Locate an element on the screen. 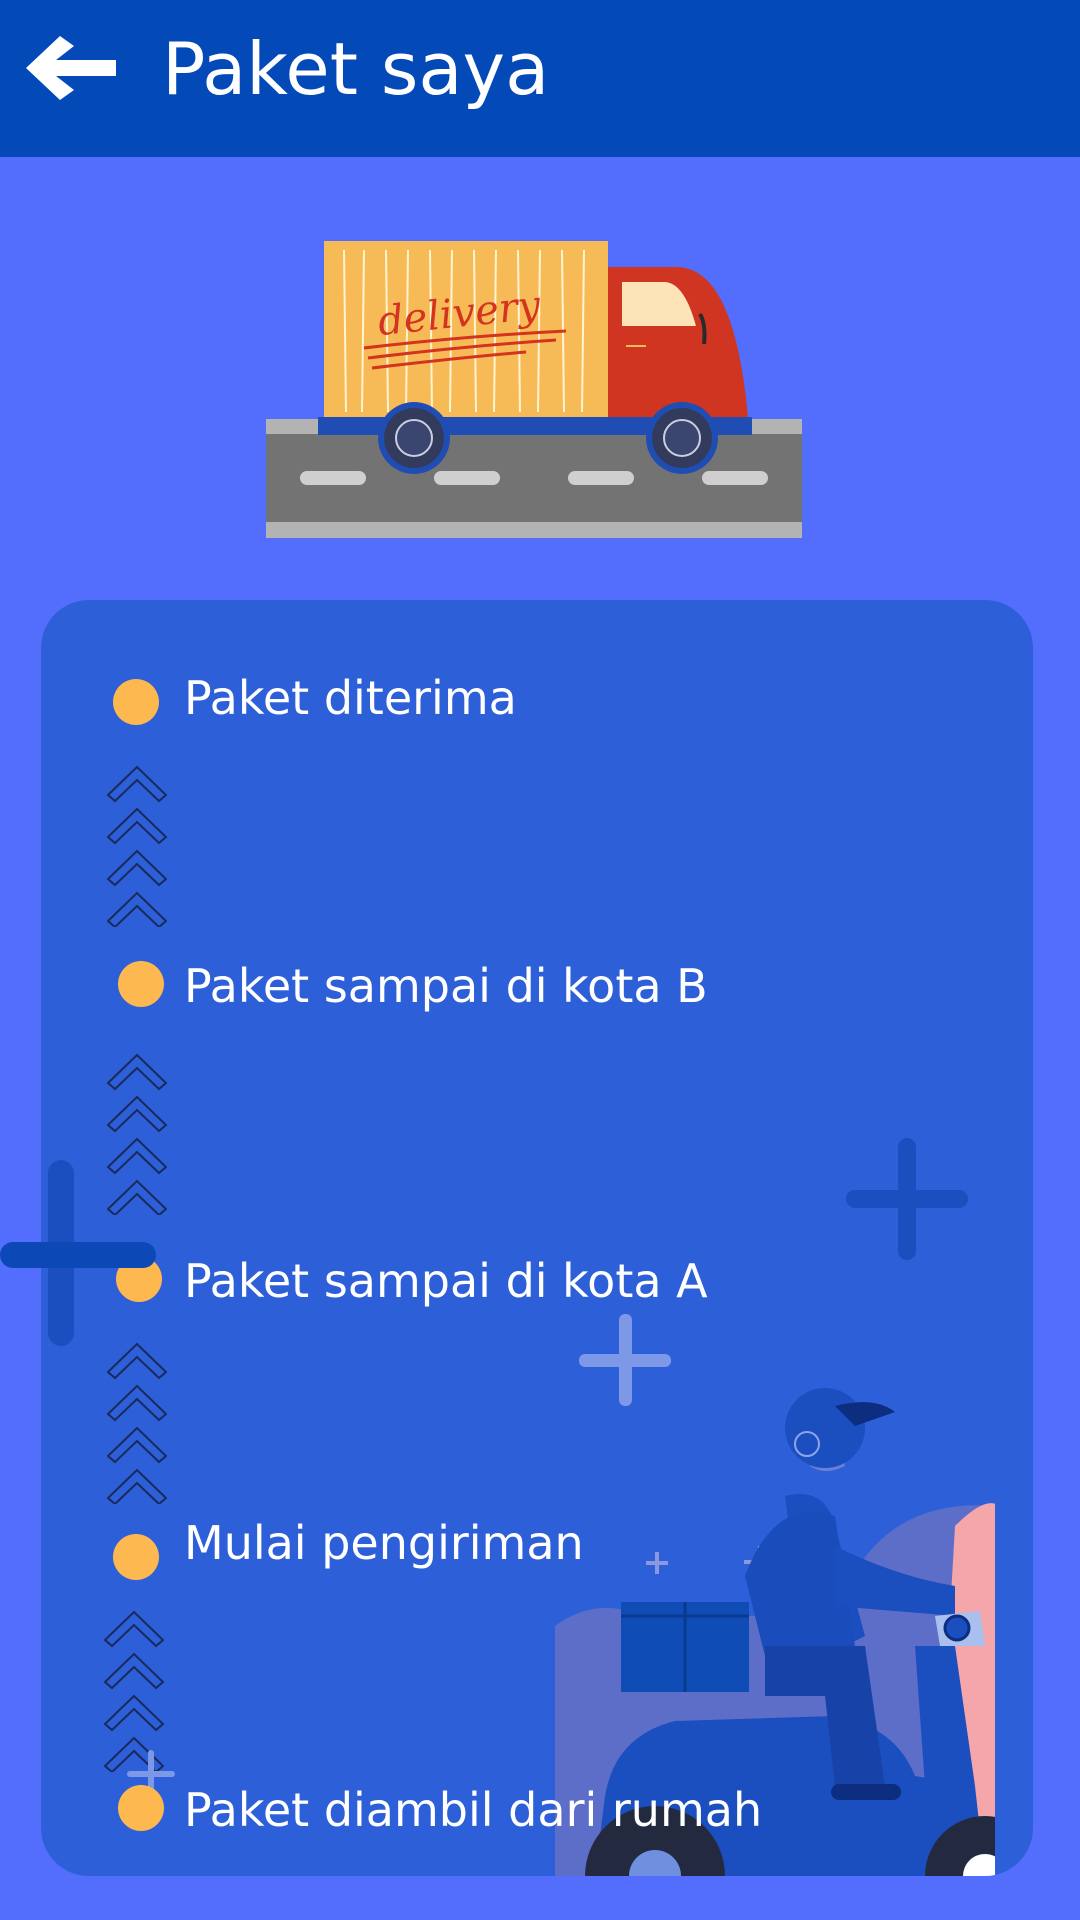 This screenshot has width=1080, height=1920. page-title: Paket saya is located at coordinates (356, 69).